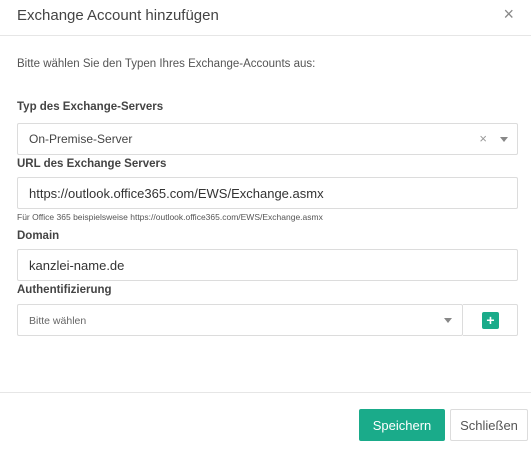 Image resolution: width=531 pixels, height=450 pixels. I want to click on dialog-footer: Speichern Schließen, so click(265, 421).